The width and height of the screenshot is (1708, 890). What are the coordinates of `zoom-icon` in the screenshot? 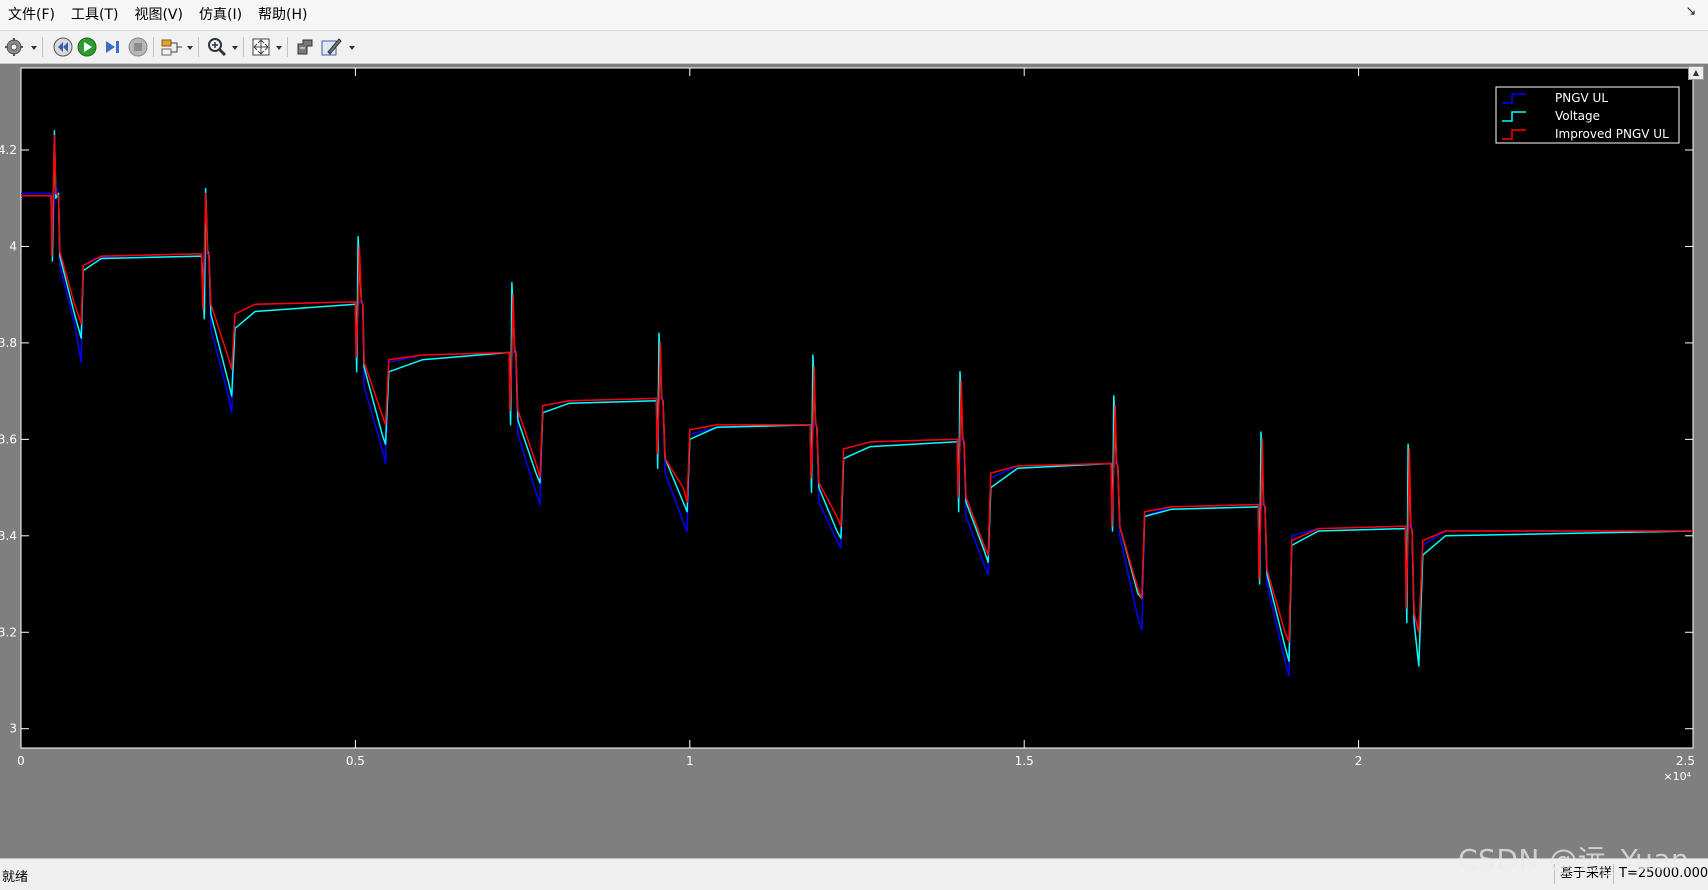 It's located at (217, 47).